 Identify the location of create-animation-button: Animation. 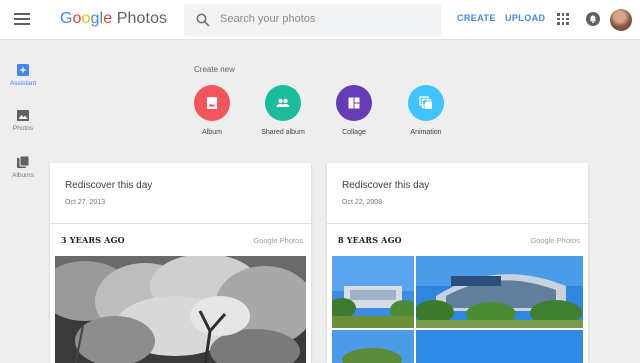
(426, 110).